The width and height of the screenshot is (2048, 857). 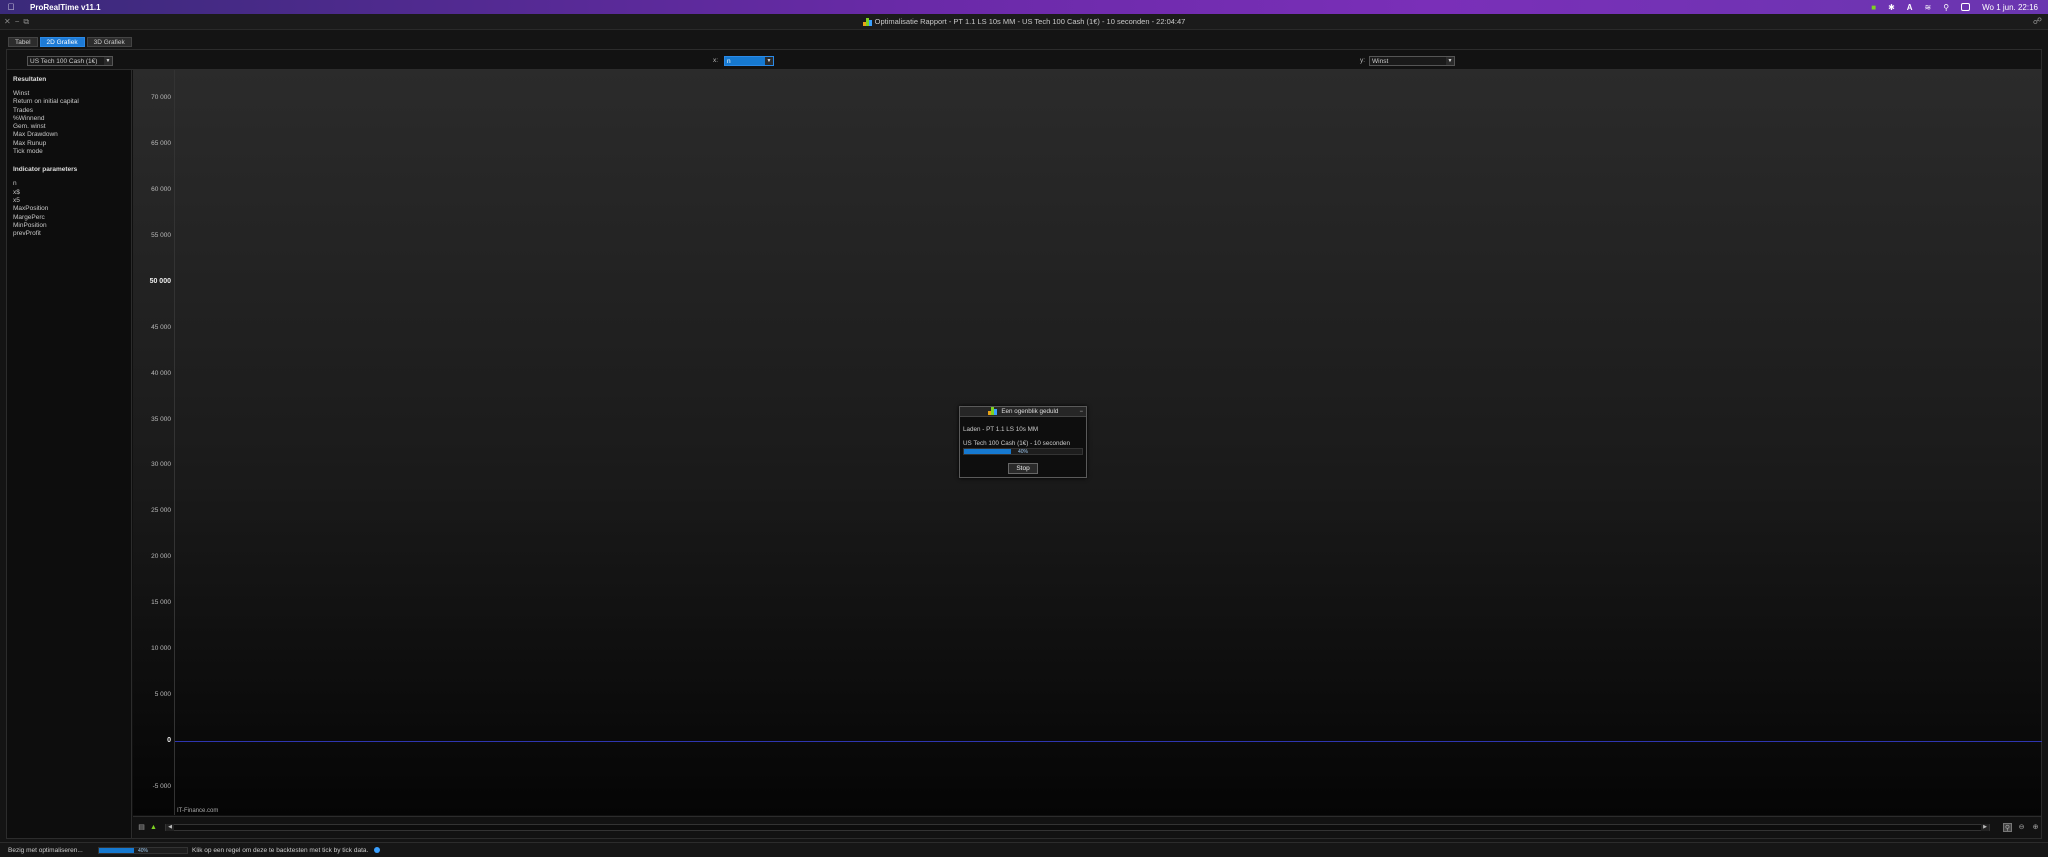 What do you see at coordinates (2021, 827) in the screenshot?
I see `zoom-out-icon: ⊖` at bounding box center [2021, 827].